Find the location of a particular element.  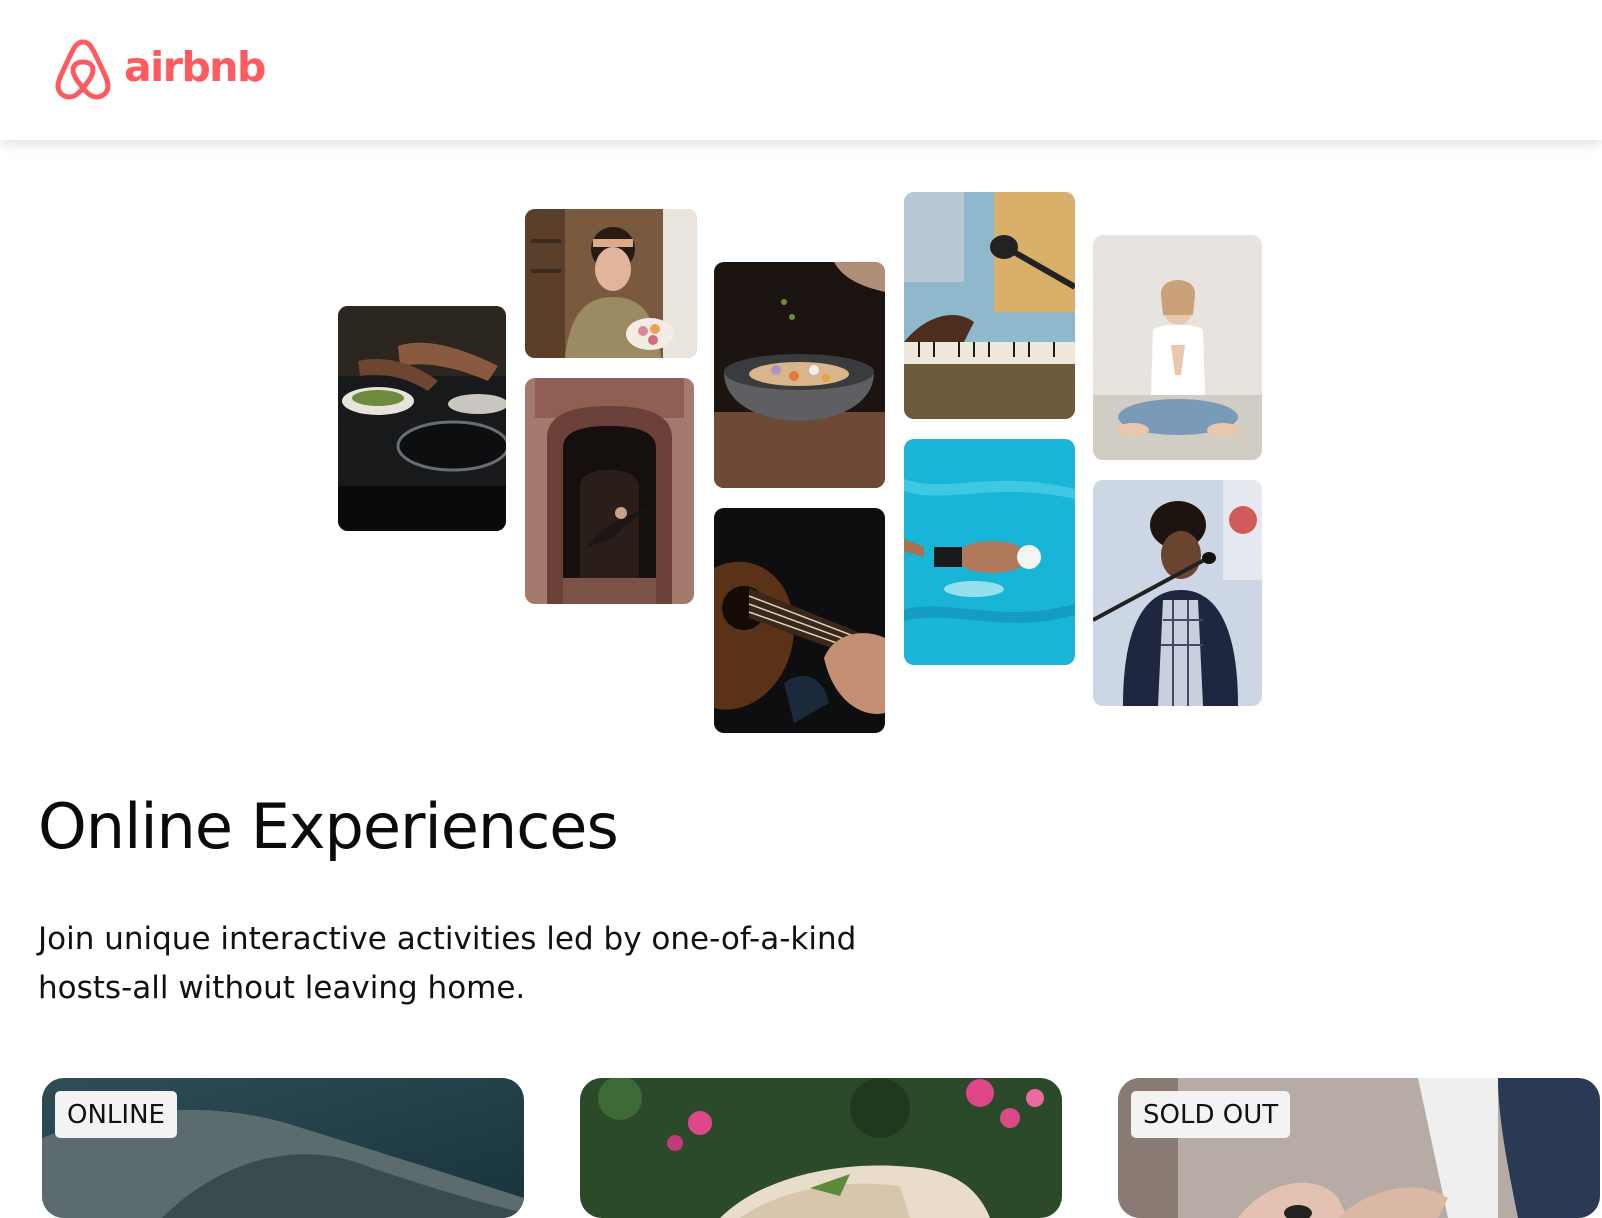

photo-woman-with-macarons is located at coordinates (611, 283).